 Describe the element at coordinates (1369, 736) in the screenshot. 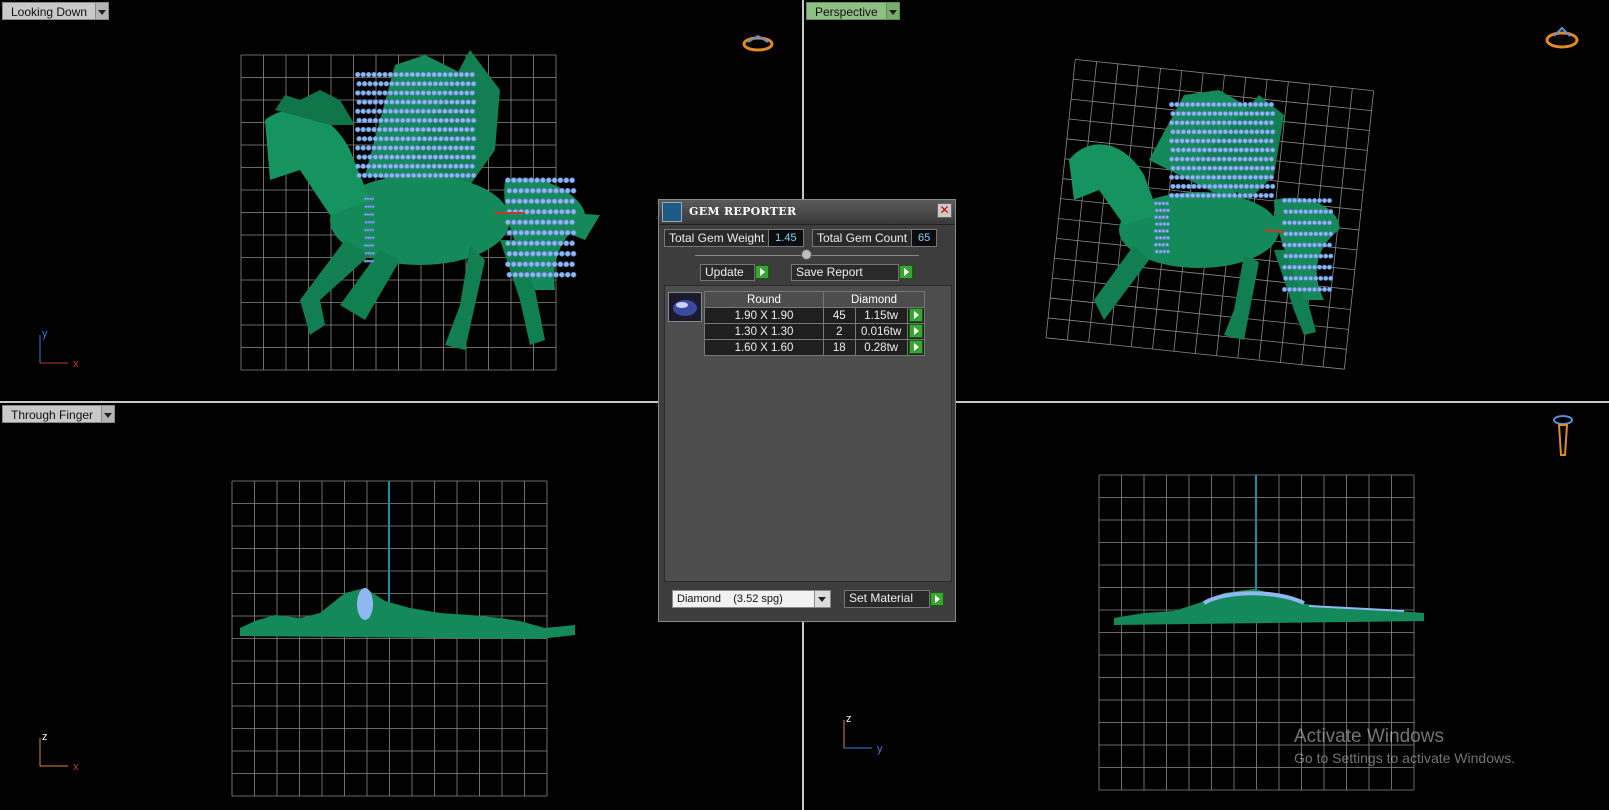

I see `watermark-title: Activate Windows` at that location.